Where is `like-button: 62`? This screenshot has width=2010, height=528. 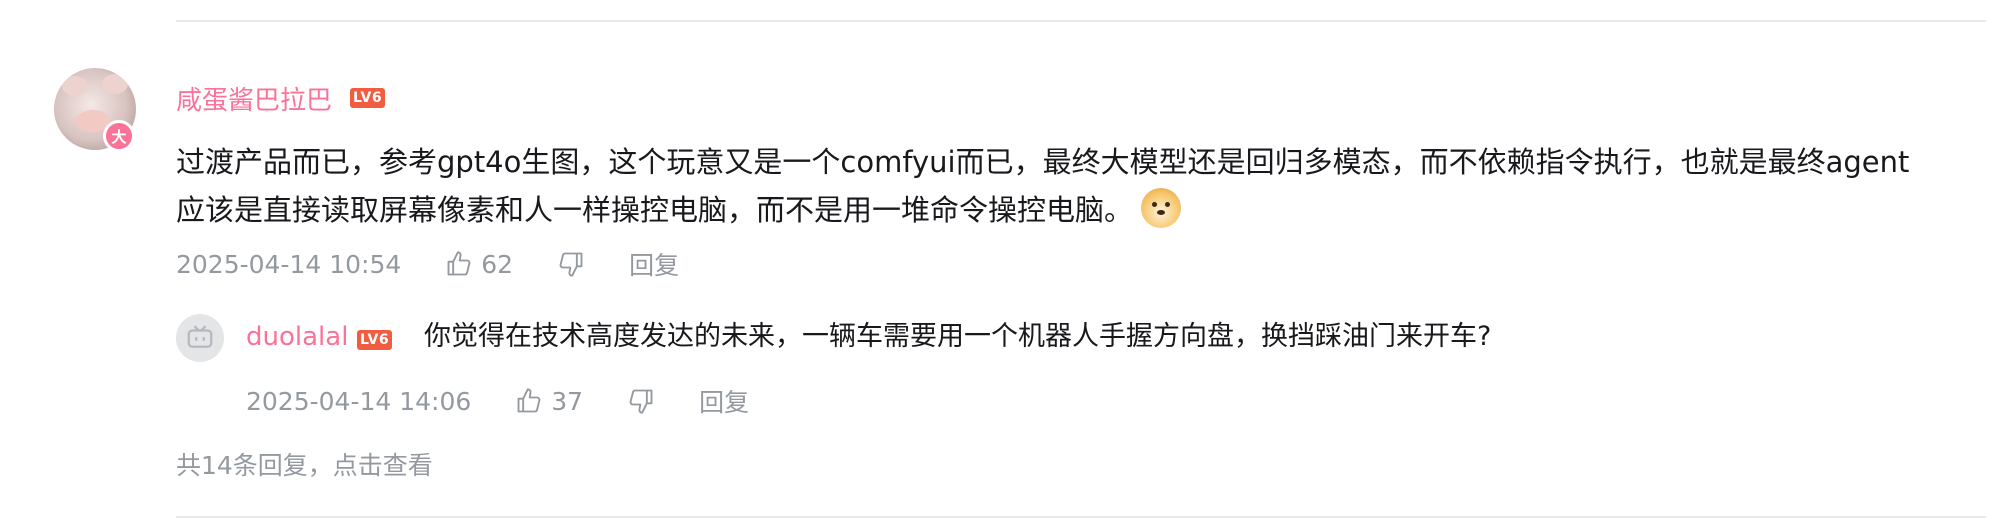 like-button: 62 is located at coordinates (479, 264).